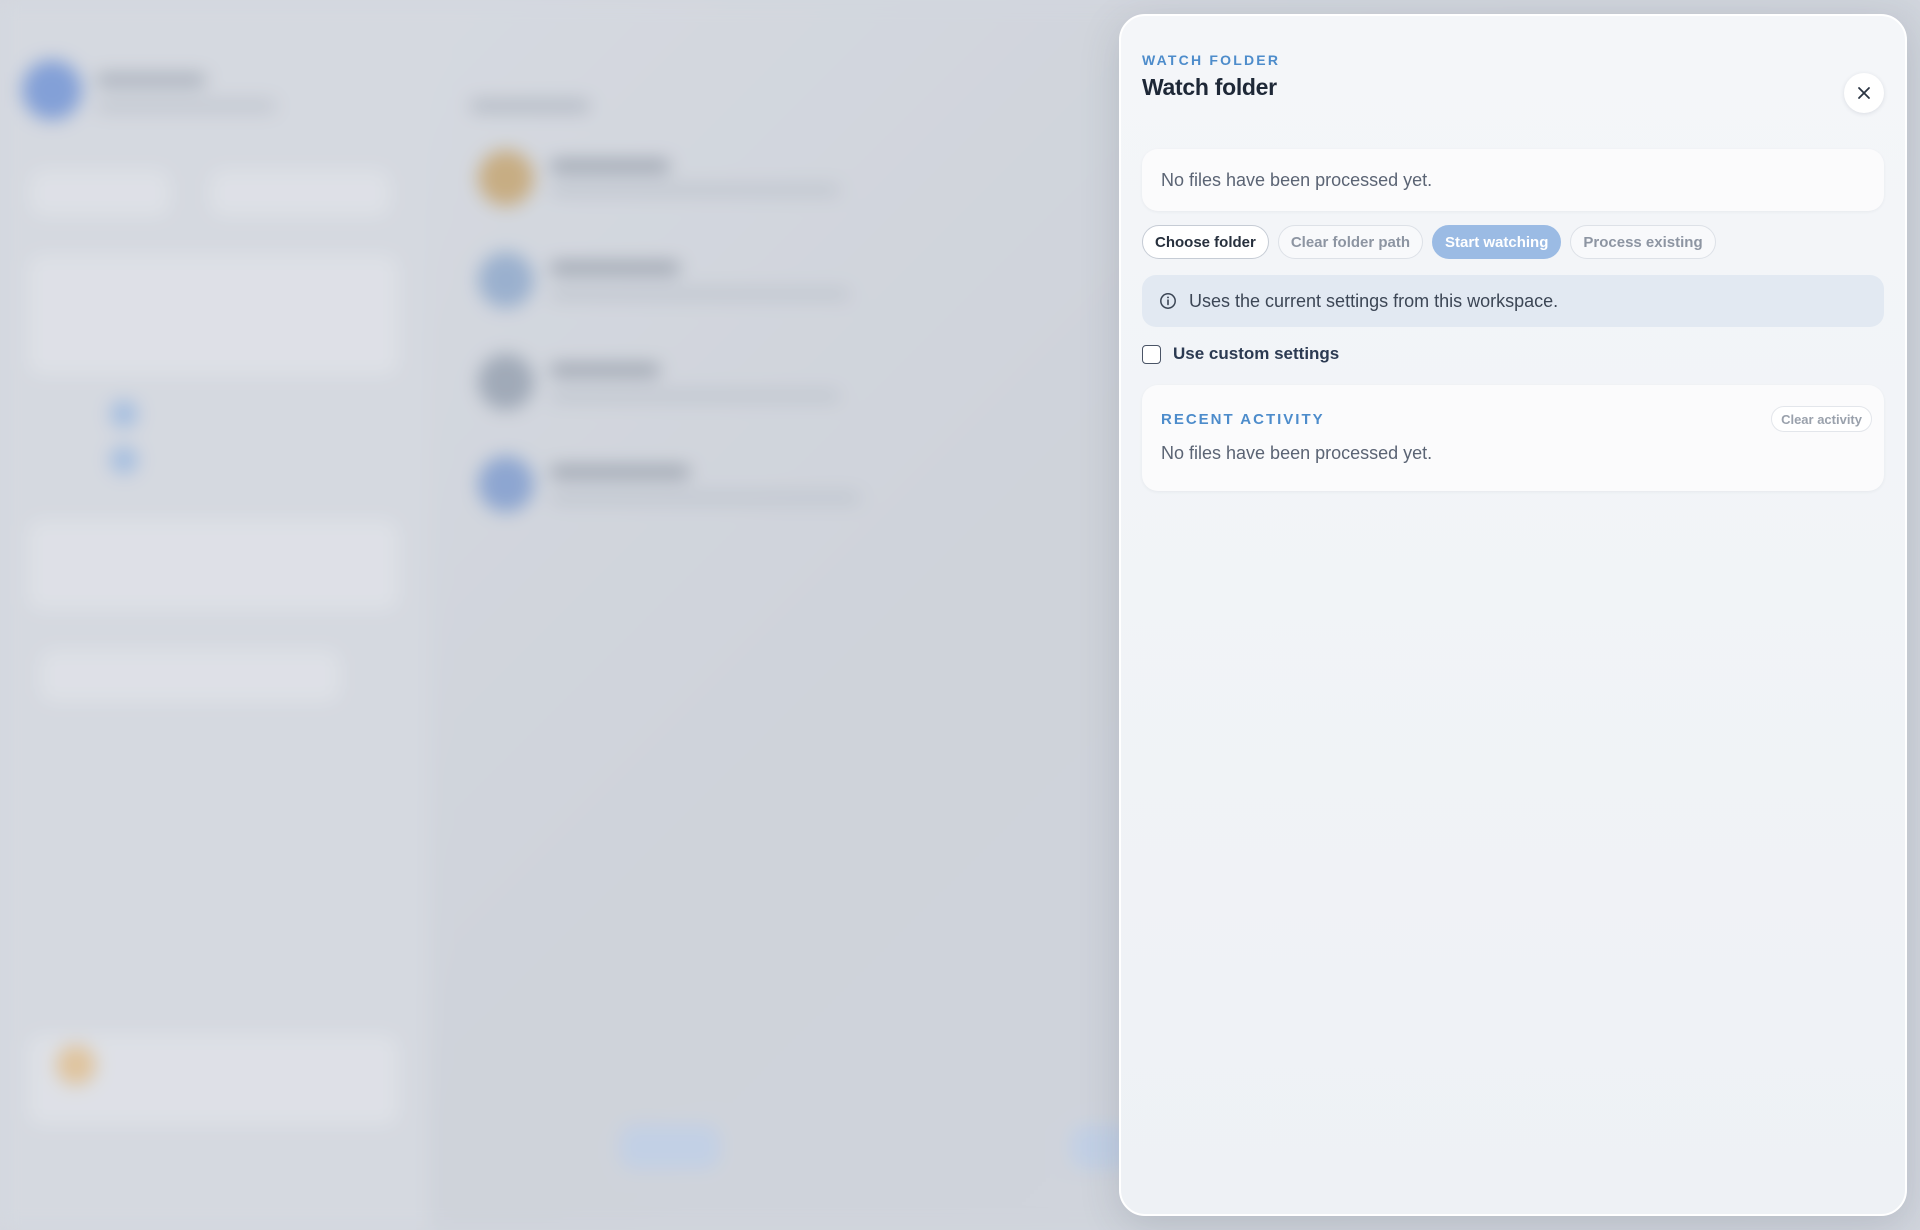 This screenshot has width=1920, height=1230. I want to click on drawer-title: Watch folder, so click(1209, 87).